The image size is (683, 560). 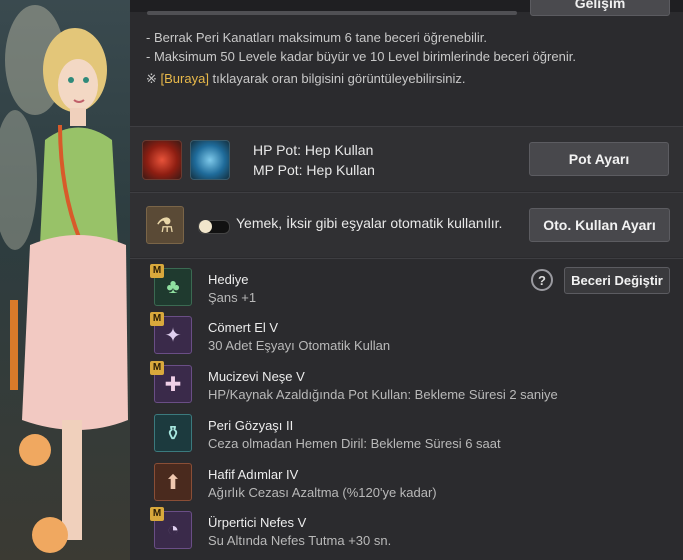 I want to click on rate-info-link: [Buraya], so click(x=185, y=78).